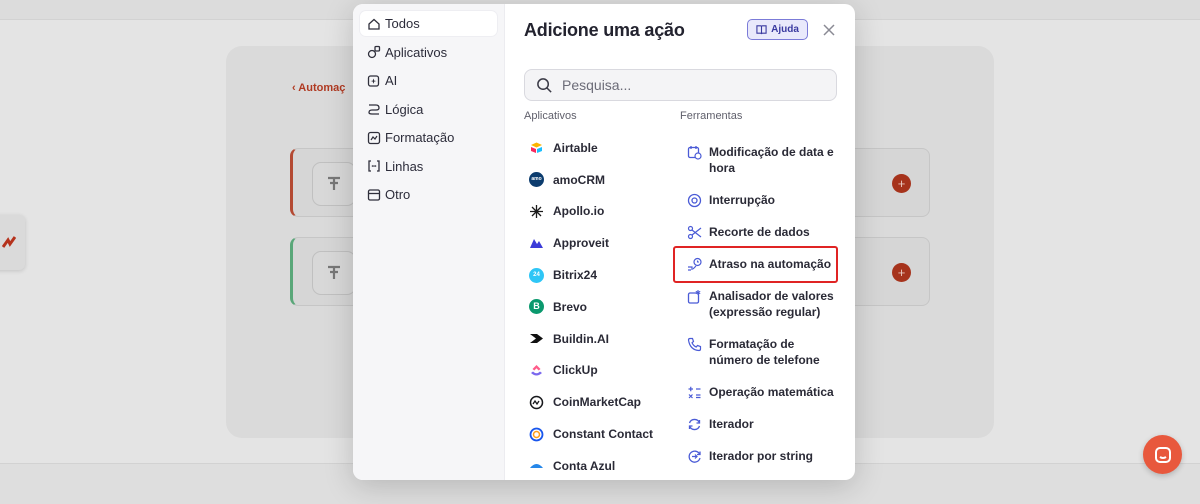  Describe the element at coordinates (404, 109) in the screenshot. I see `category-label: Lógica` at that location.